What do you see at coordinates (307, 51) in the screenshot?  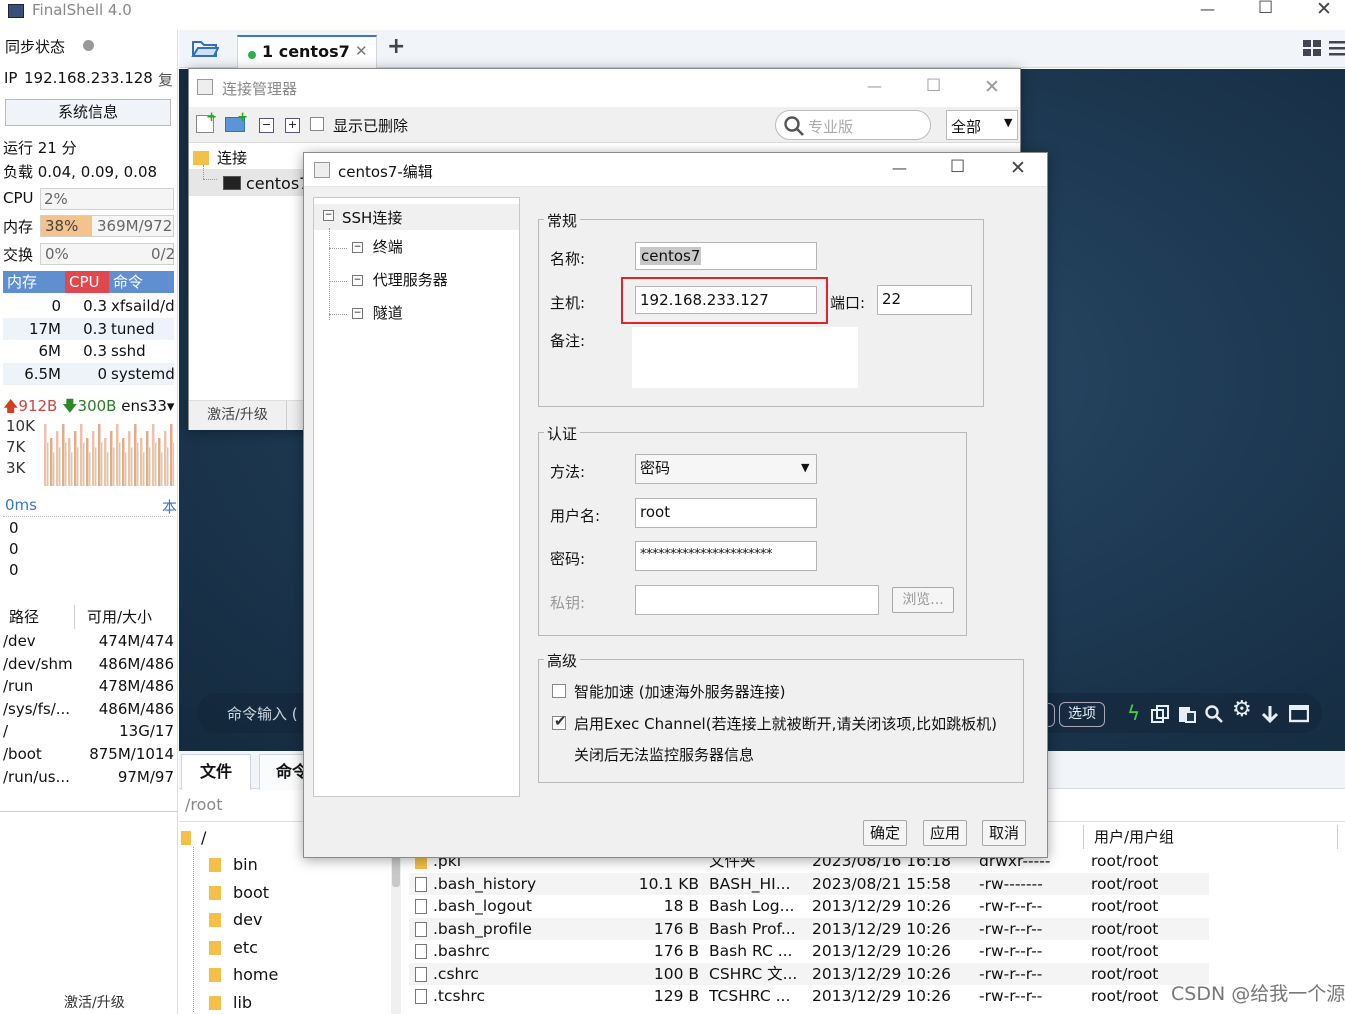 I see `tab-centos7: 1 centos7 ✕` at bounding box center [307, 51].